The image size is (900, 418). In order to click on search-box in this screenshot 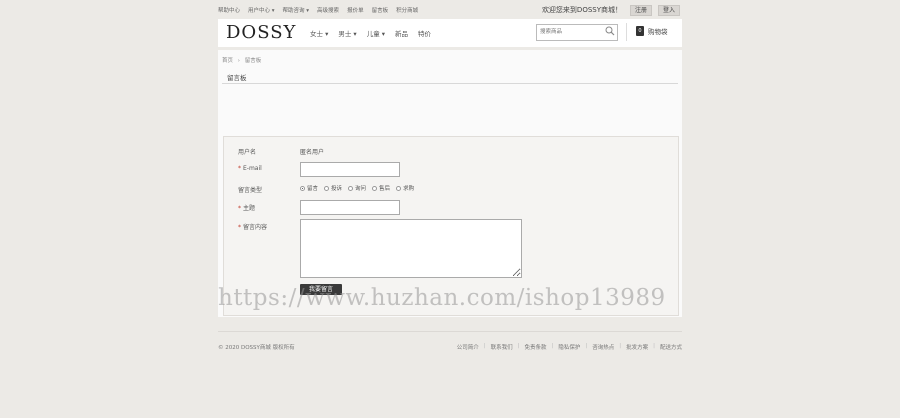, I will do `click(577, 32)`.